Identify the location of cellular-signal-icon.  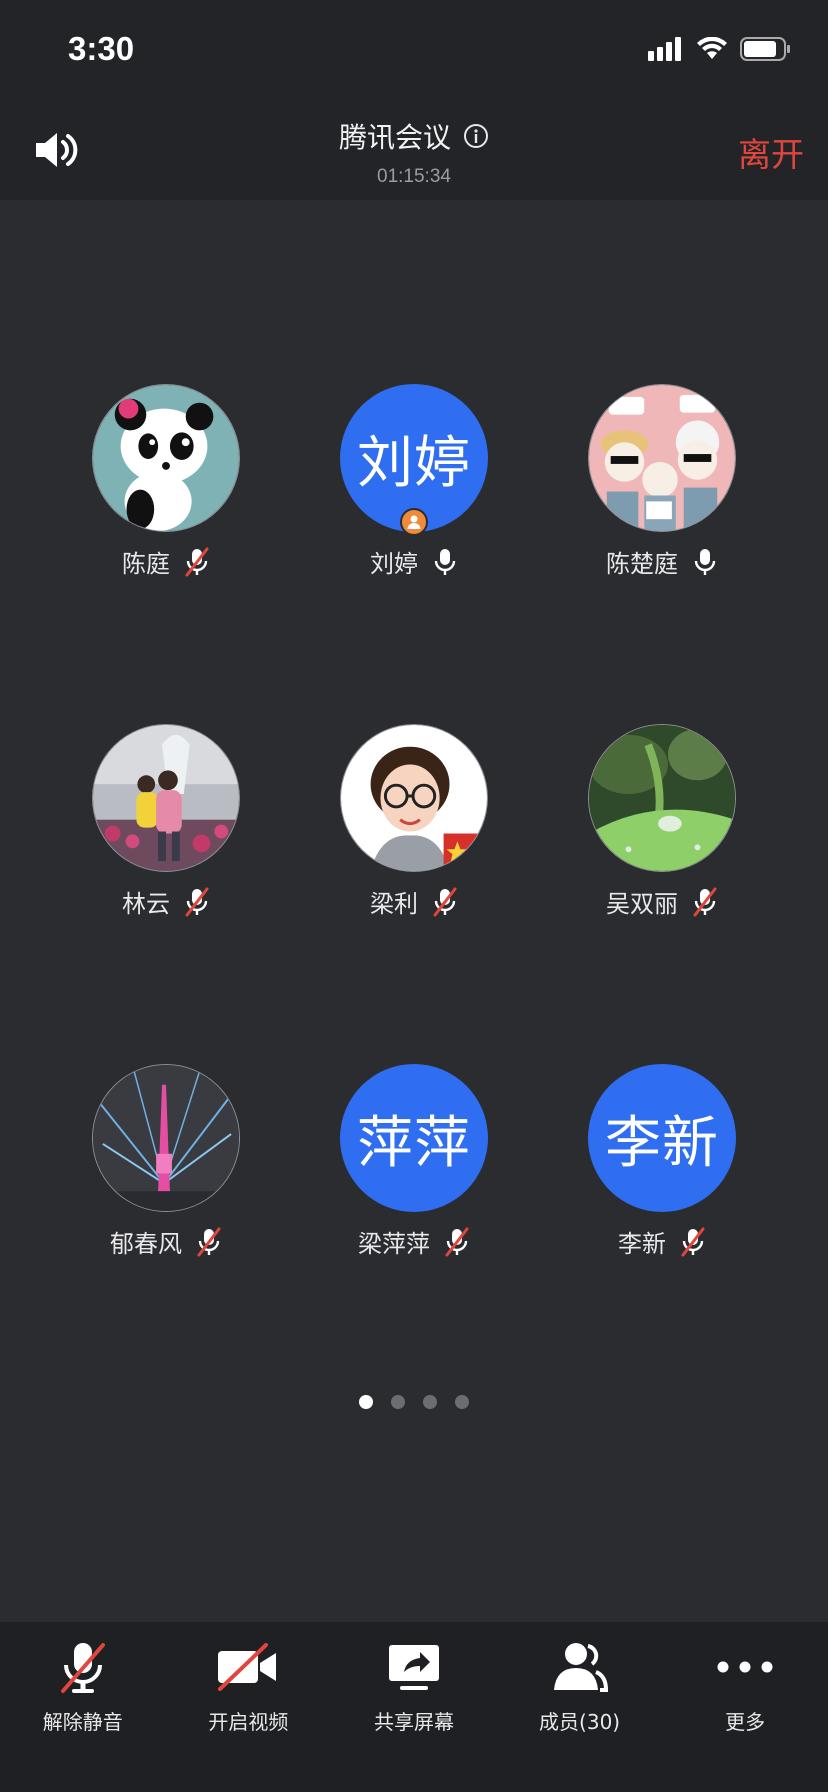
(664, 49).